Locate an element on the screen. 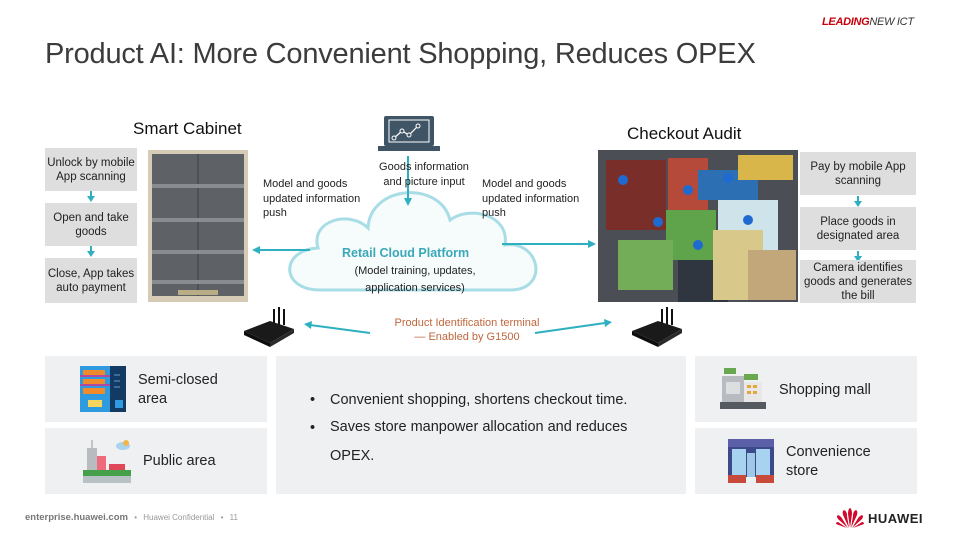 This screenshot has height=540, width=960. terminal-line2: — Enabled by G1500 is located at coordinates (467, 337).